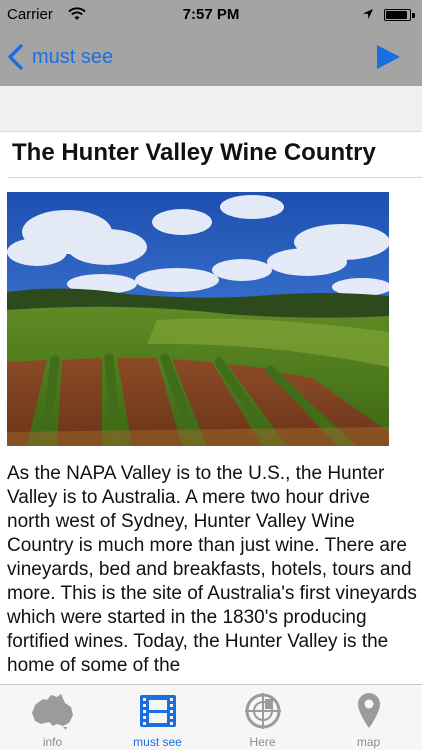 Image resolution: width=422 pixels, height=750 pixels. What do you see at coordinates (368, 14) in the screenshot?
I see `location-arrow-icon` at bounding box center [368, 14].